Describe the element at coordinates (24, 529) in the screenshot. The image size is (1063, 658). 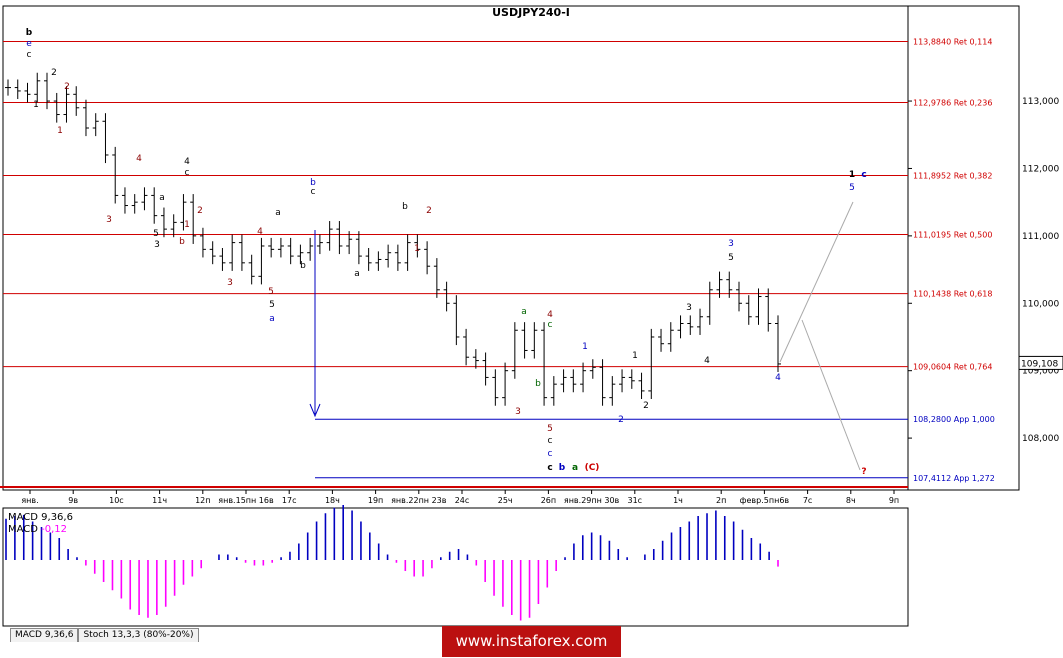
I see `macd-name-text: MACD` at that location.